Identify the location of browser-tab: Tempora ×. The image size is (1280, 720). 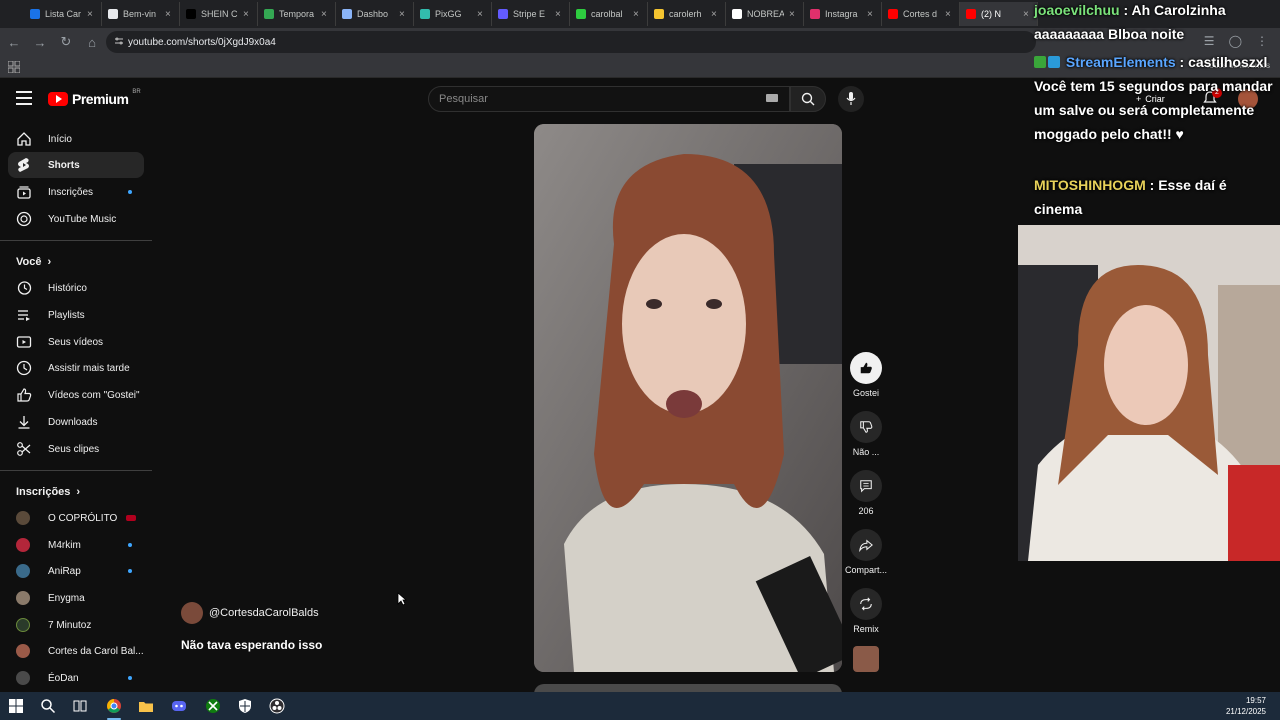
(297, 14).